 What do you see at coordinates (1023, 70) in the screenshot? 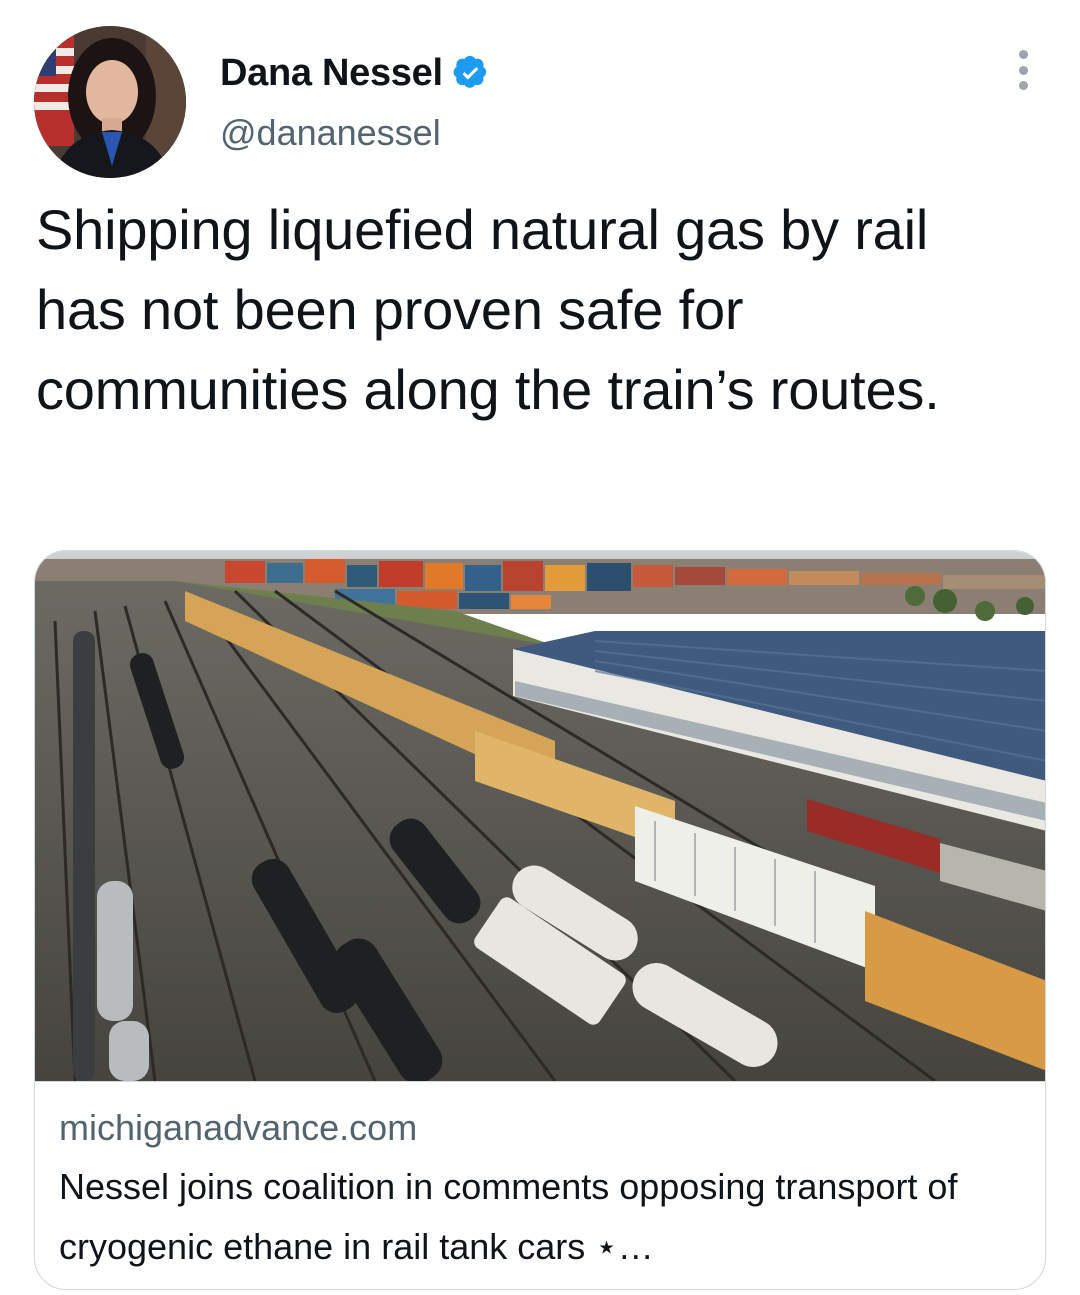
I see `more-options-button` at bounding box center [1023, 70].